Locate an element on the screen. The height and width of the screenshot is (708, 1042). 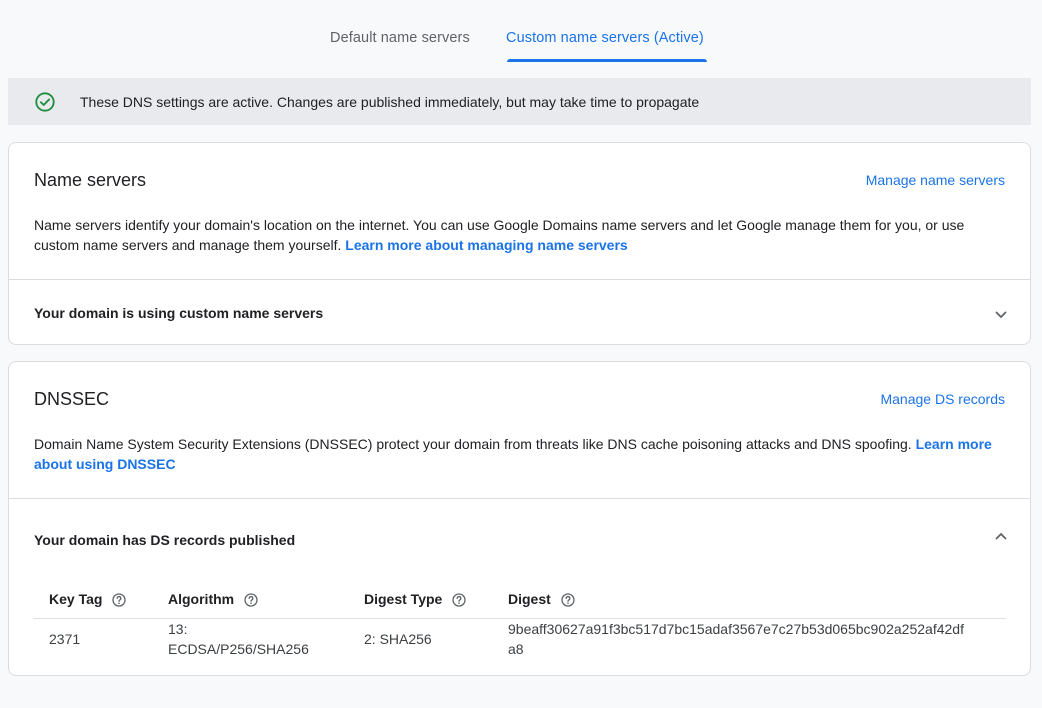
chevron-down-icon is located at coordinates (1001, 315).